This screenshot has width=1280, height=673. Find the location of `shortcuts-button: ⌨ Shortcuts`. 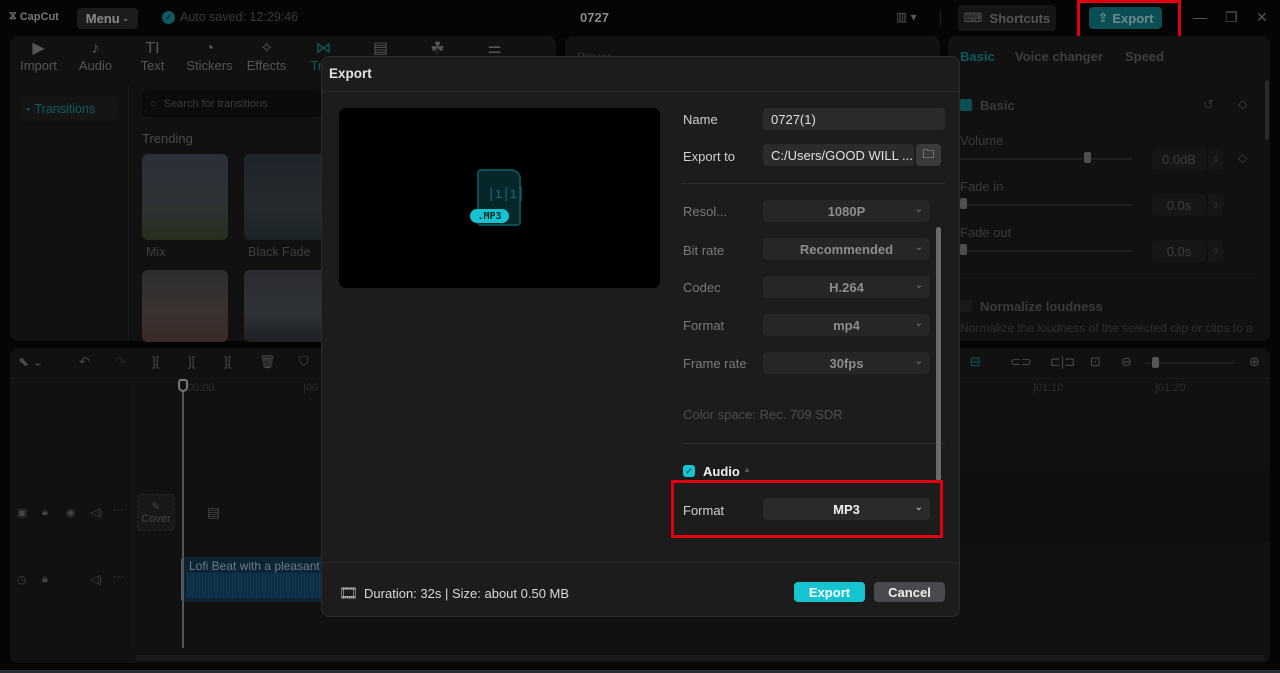

shortcuts-button: ⌨ Shortcuts is located at coordinates (1007, 18).